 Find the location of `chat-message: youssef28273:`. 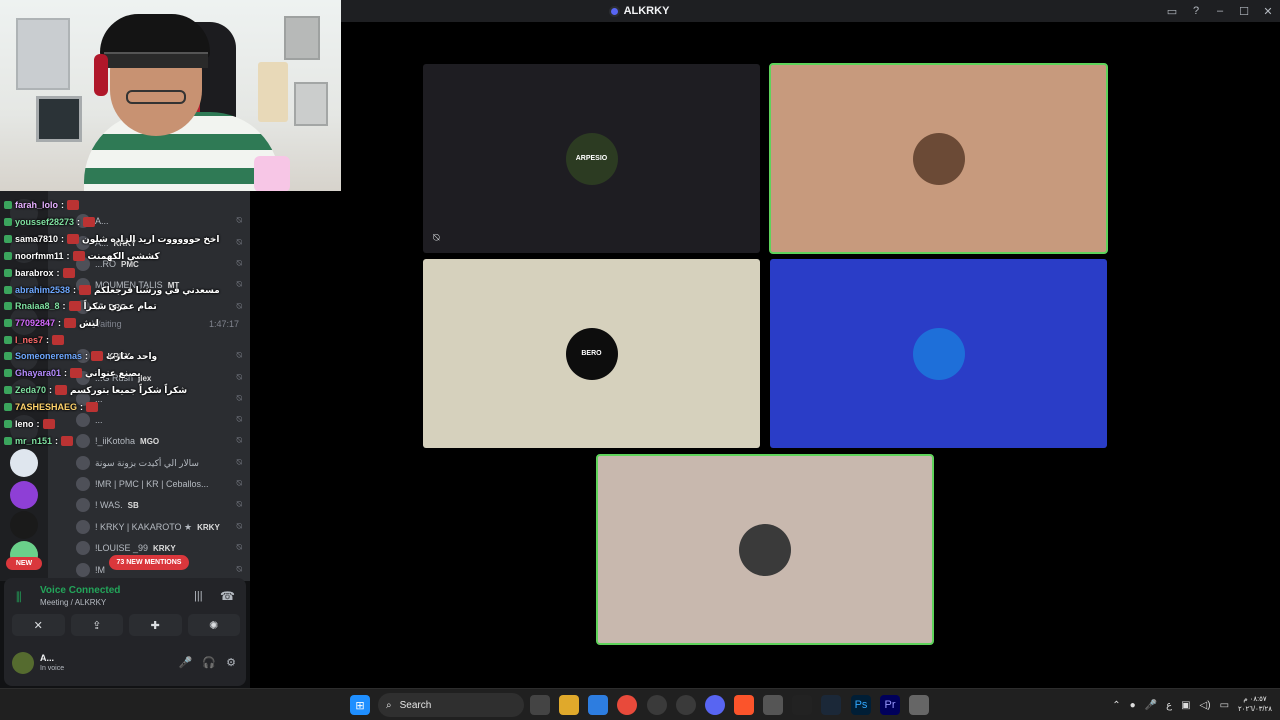

chat-message: youssef28273: is located at coordinates (51, 222).